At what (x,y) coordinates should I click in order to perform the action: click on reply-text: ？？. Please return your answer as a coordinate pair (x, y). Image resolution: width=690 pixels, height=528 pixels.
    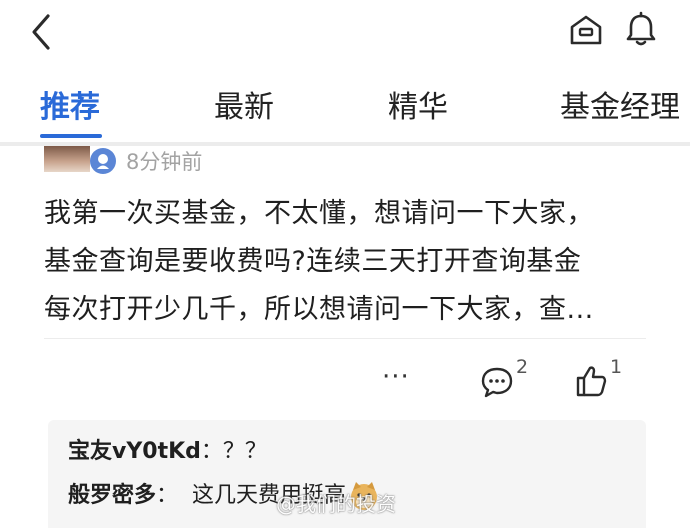
    Looking at the image, I should click on (244, 451).